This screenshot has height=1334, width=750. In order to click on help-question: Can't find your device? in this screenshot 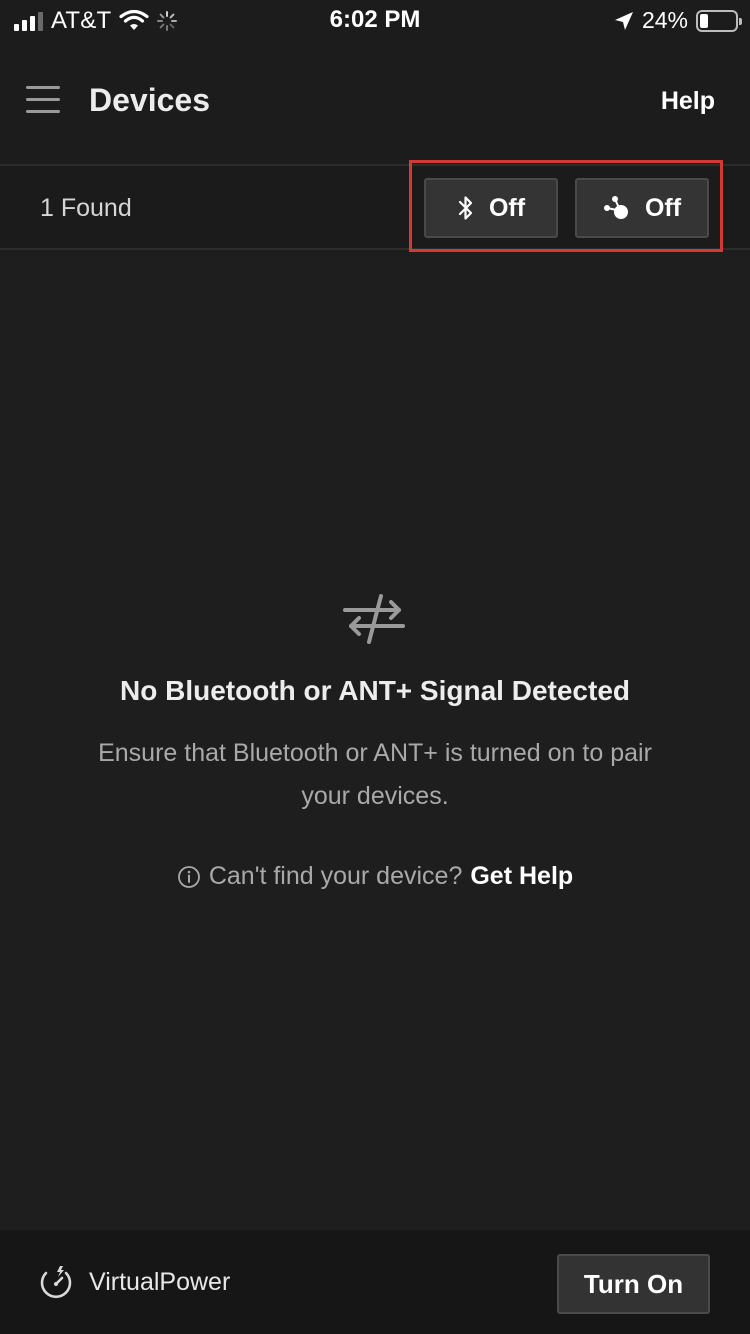, I will do `click(335, 876)`.